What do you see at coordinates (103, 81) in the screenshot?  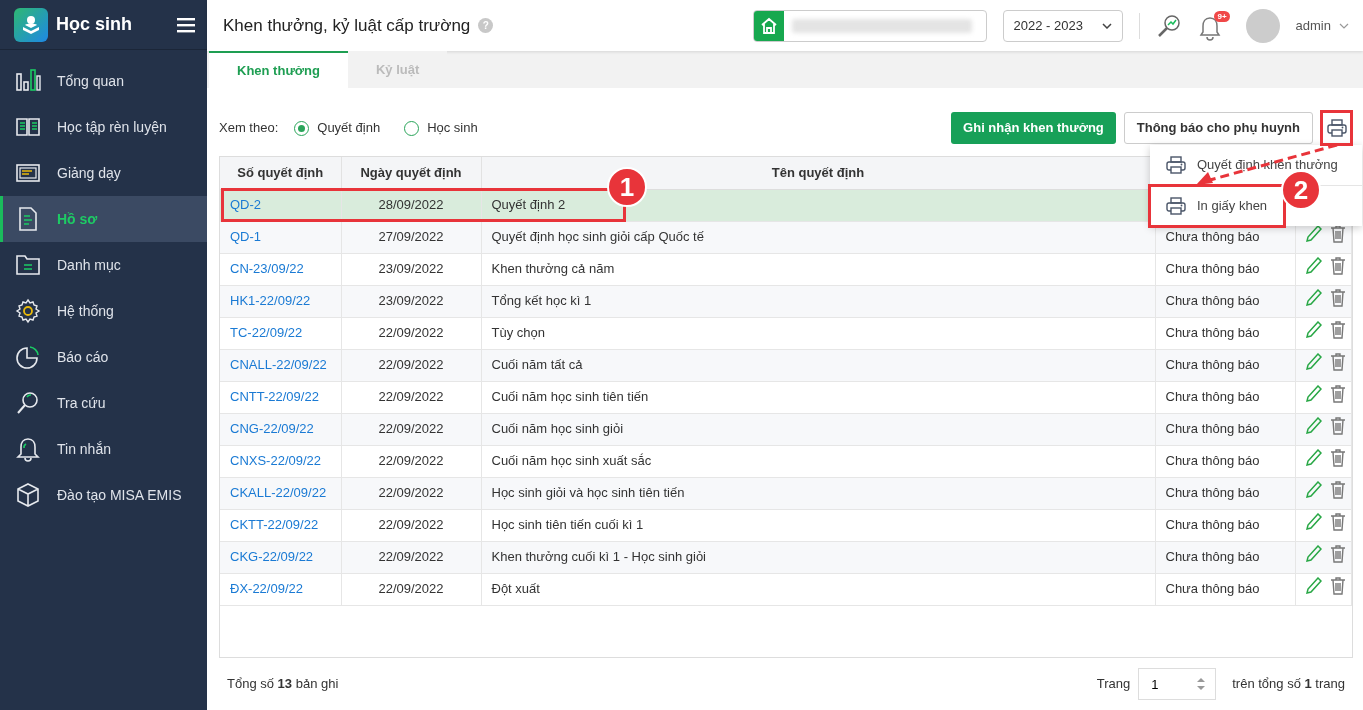 I see `sidebar-item: Tổng quan` at bounding box center [103, 81].